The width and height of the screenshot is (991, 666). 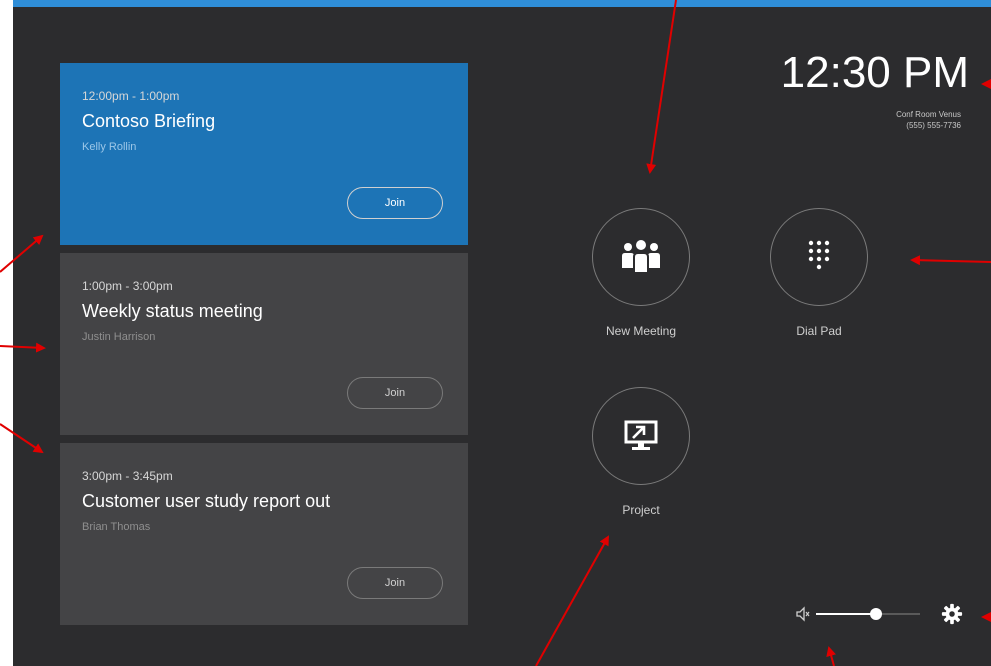 I want to click on volume-slider, so click(x=868, y=614).